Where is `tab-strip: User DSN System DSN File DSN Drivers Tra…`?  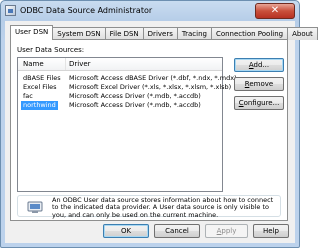 tab-strip: User DSN System DSN File DSN Drivers Tra… is located at coordinates (164, 32).